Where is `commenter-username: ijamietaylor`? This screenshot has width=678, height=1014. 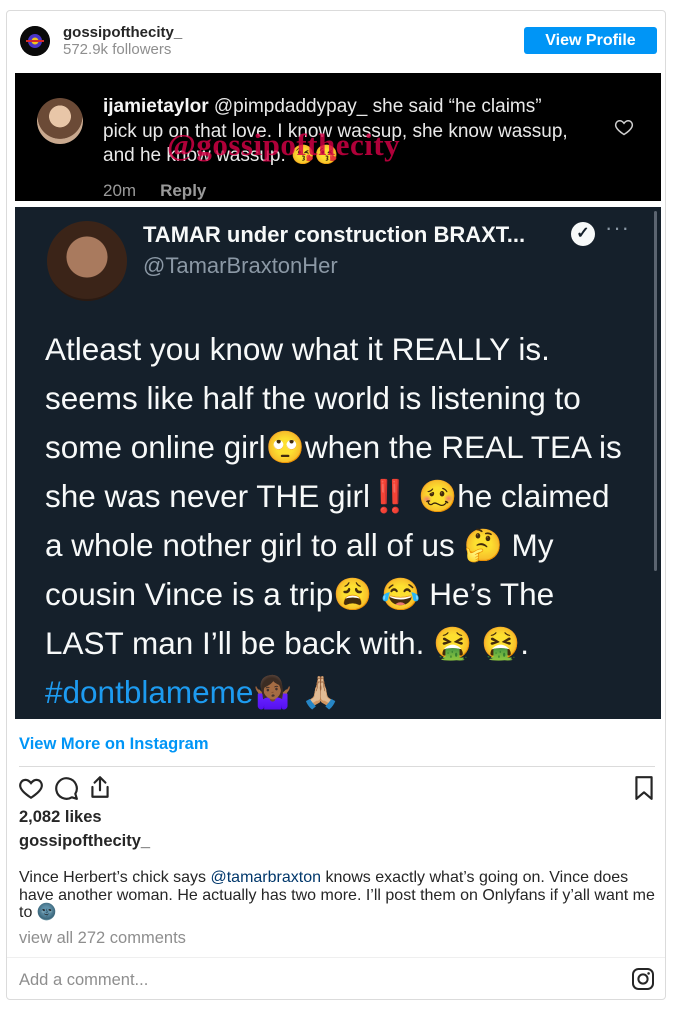
commenter-username: ijamietaylor is located at coordinates (156, 106).